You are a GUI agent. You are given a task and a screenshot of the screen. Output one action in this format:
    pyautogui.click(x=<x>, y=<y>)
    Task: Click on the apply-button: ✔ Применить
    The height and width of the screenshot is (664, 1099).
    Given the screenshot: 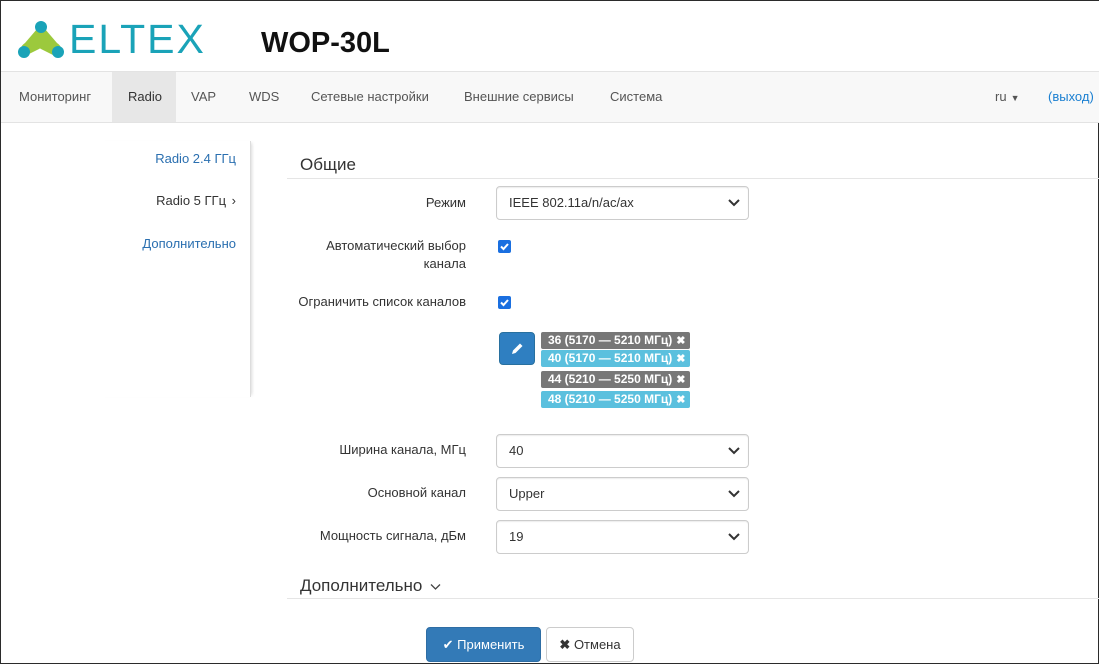 What is the action you would take?
    pyautogui.click(x=483, y=644)
    